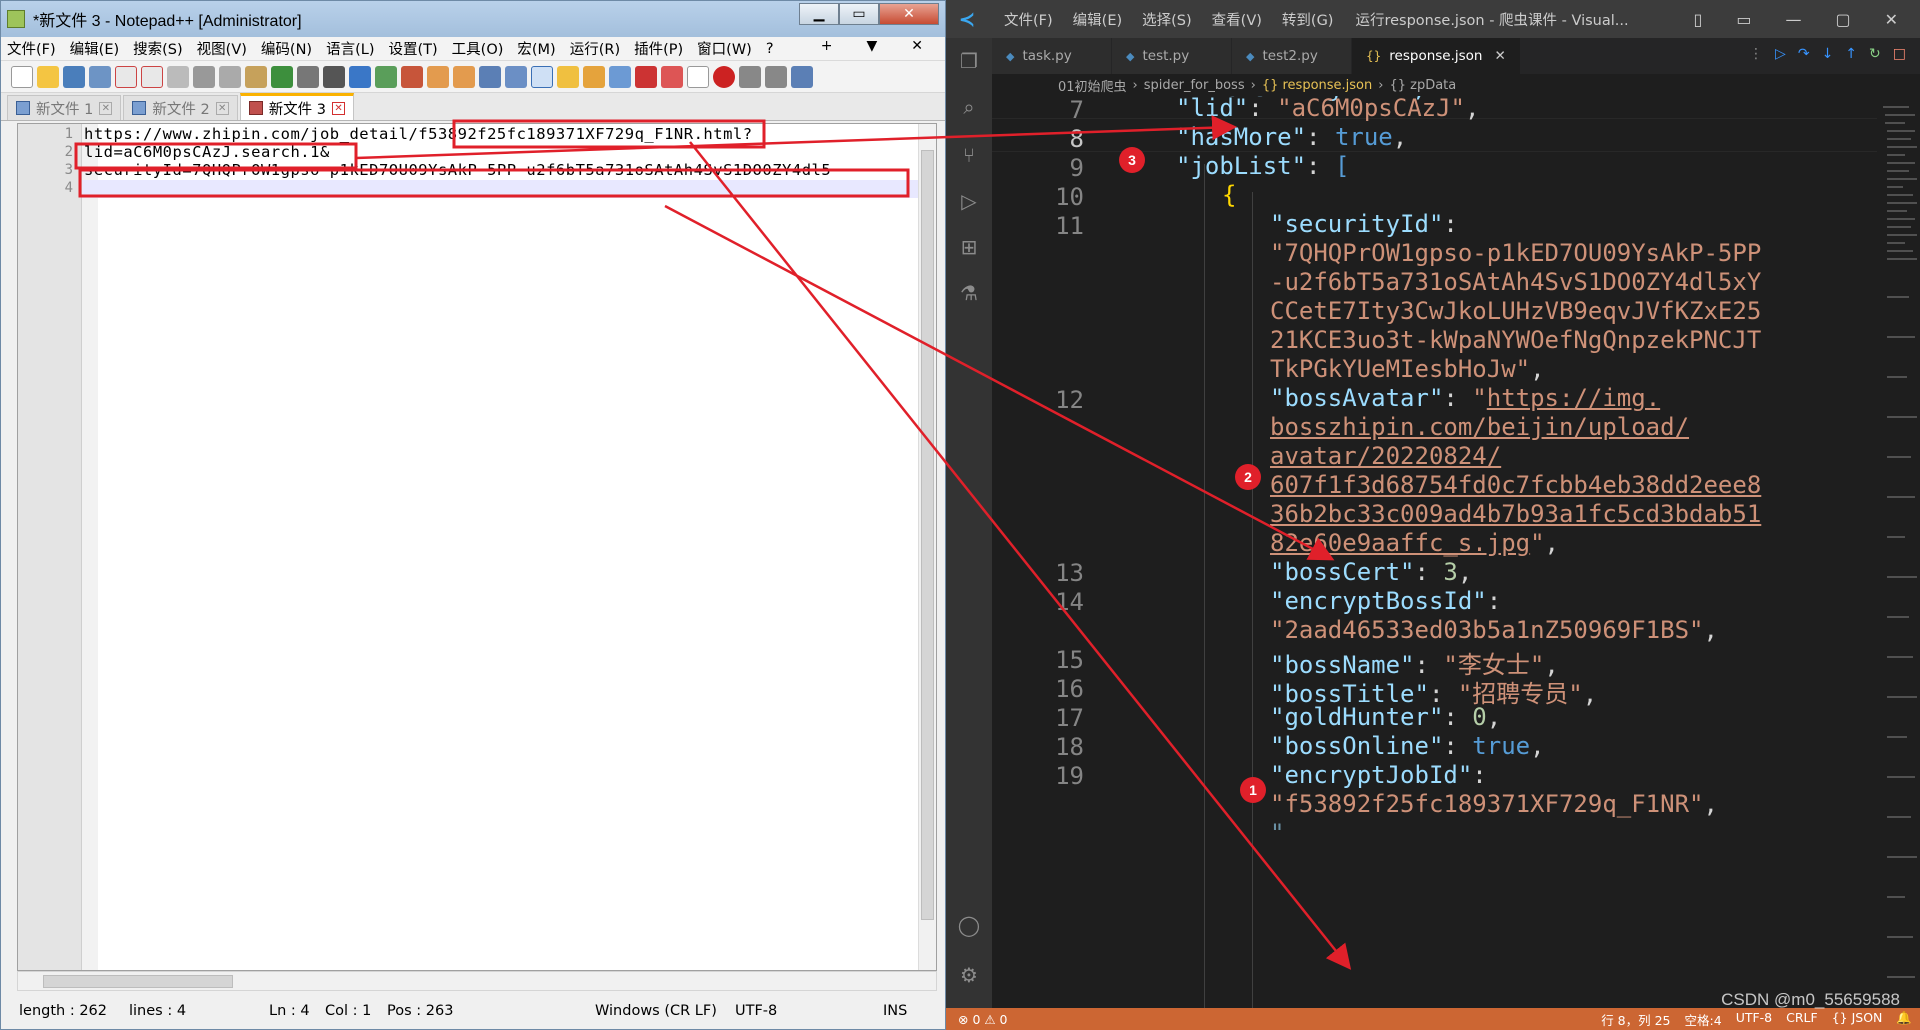 The image size is (1920, 1030). What do you see at coordinates (1698, 19) in the screenshot?
I see `toggle-sidebar-icon: ▯` at bounding box center [1698, 19].